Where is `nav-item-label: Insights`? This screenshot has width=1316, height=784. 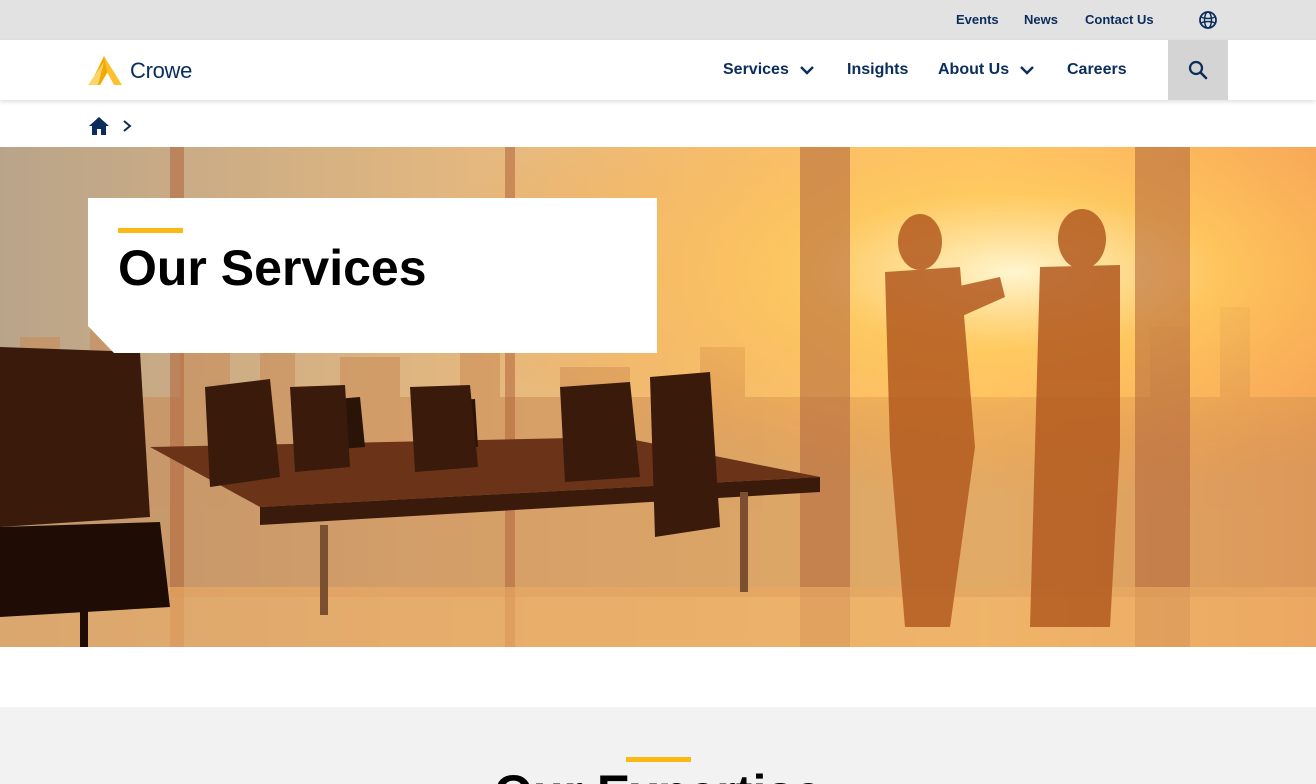 nav-item-label: Insights is located at coordinates (878, 69).